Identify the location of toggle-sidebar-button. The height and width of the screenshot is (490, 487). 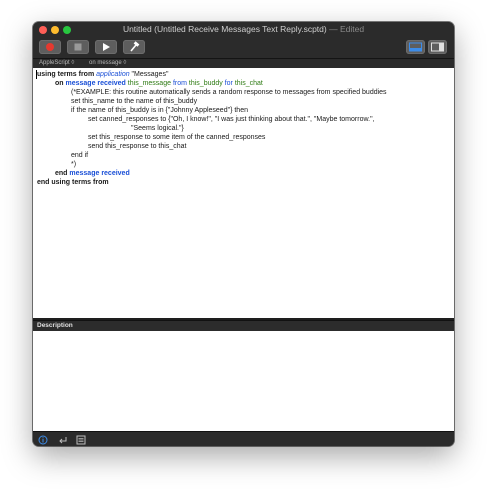
(437, 47).